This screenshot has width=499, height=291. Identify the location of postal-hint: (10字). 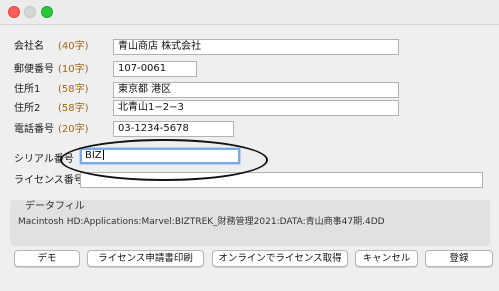
(73, 69).